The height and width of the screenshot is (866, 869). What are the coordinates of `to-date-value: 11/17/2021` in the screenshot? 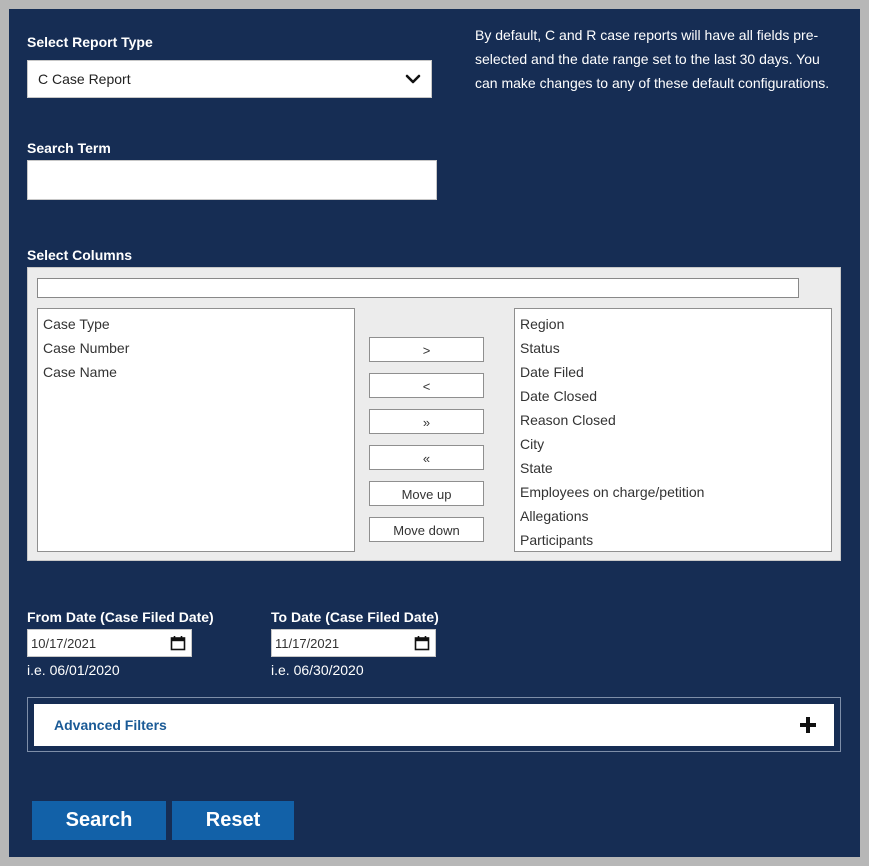 It's located at (307, 643).